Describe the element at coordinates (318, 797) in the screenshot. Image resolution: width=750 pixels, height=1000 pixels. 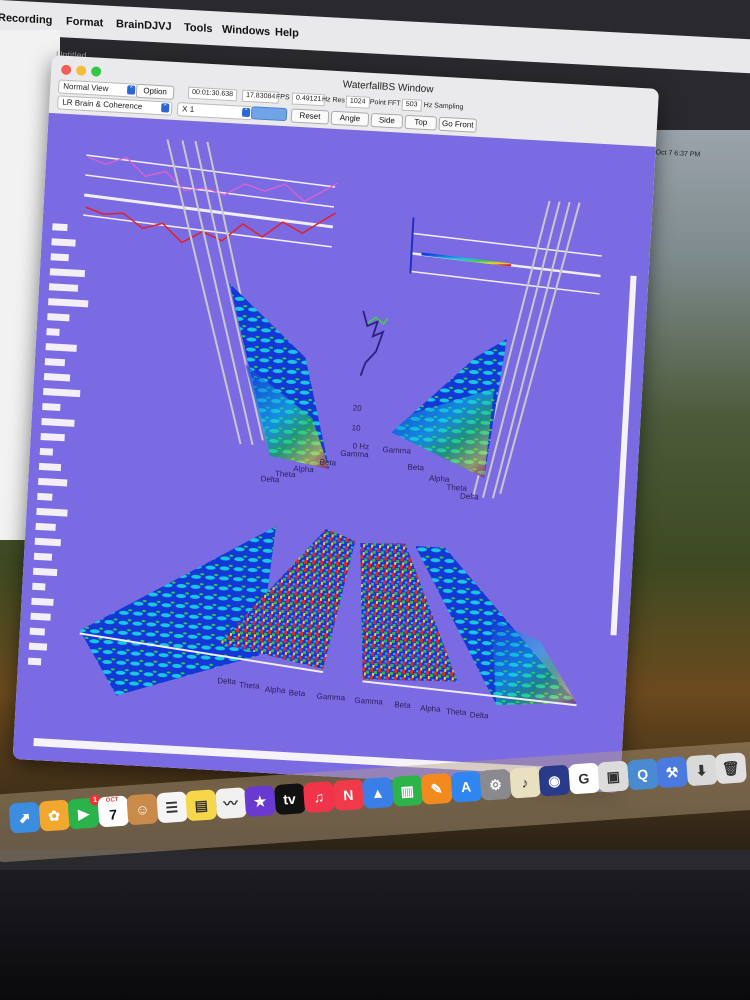
I see `music-icon: ♫` at that location.